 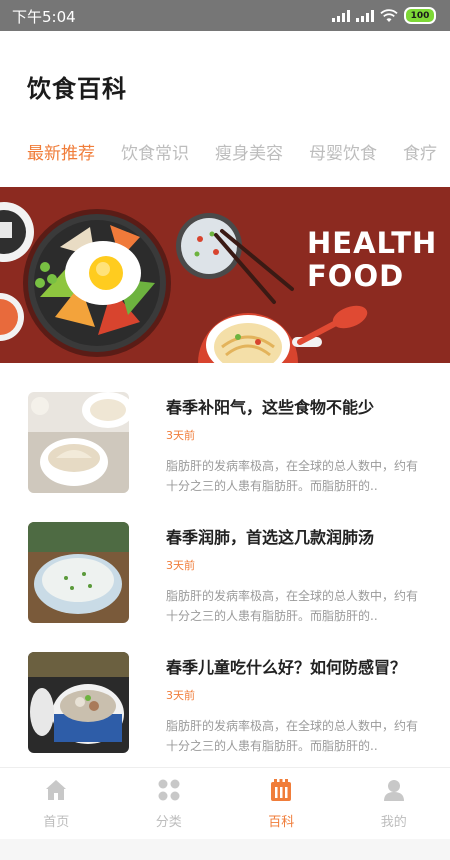 I want to click on article-title: 春季补阳气，这些食物不能少, so click(x=270, y=407).